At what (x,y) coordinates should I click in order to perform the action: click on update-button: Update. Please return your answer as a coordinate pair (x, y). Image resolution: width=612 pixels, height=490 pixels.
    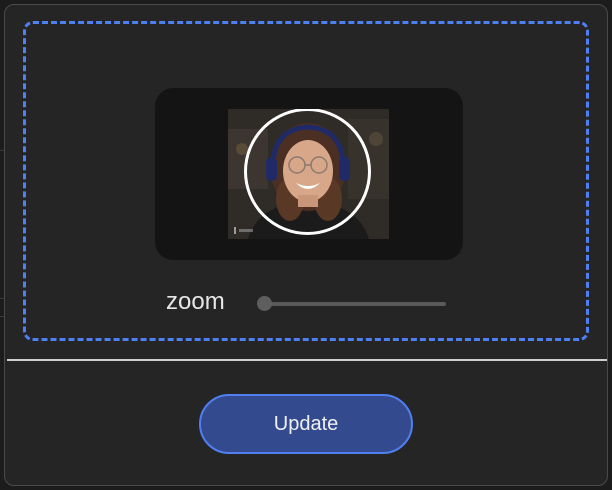
    Looking at the image, I should click on (306, 424).